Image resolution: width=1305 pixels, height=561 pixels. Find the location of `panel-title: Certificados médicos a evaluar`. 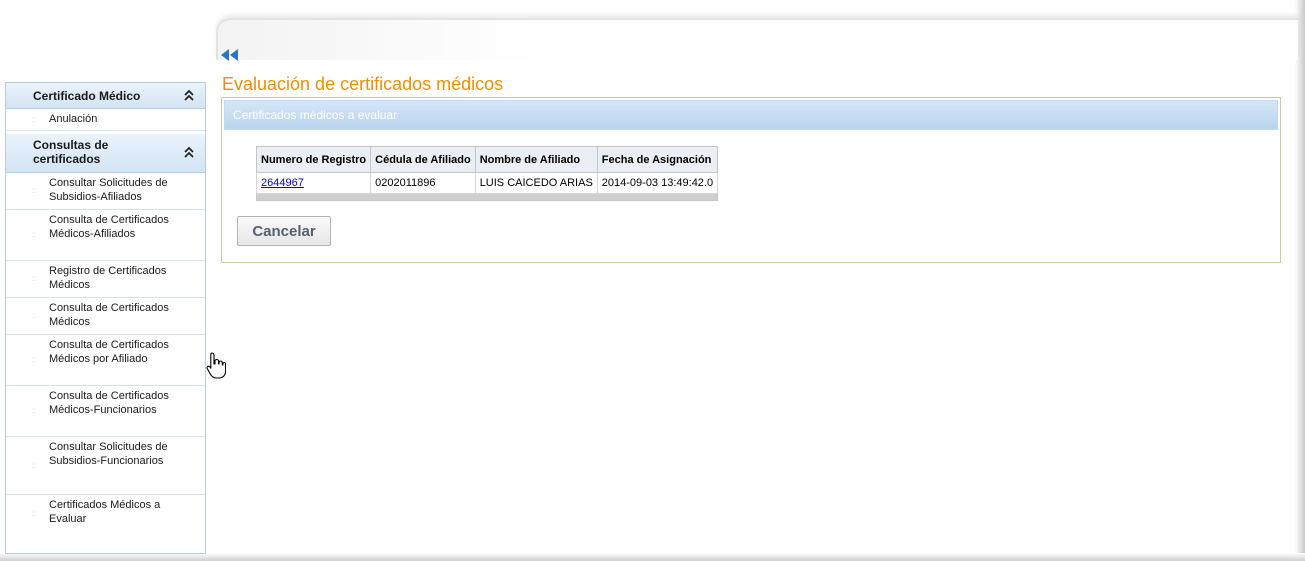

panel-title: Certificados médicos a evaluar is located at coordinates (751, 115).